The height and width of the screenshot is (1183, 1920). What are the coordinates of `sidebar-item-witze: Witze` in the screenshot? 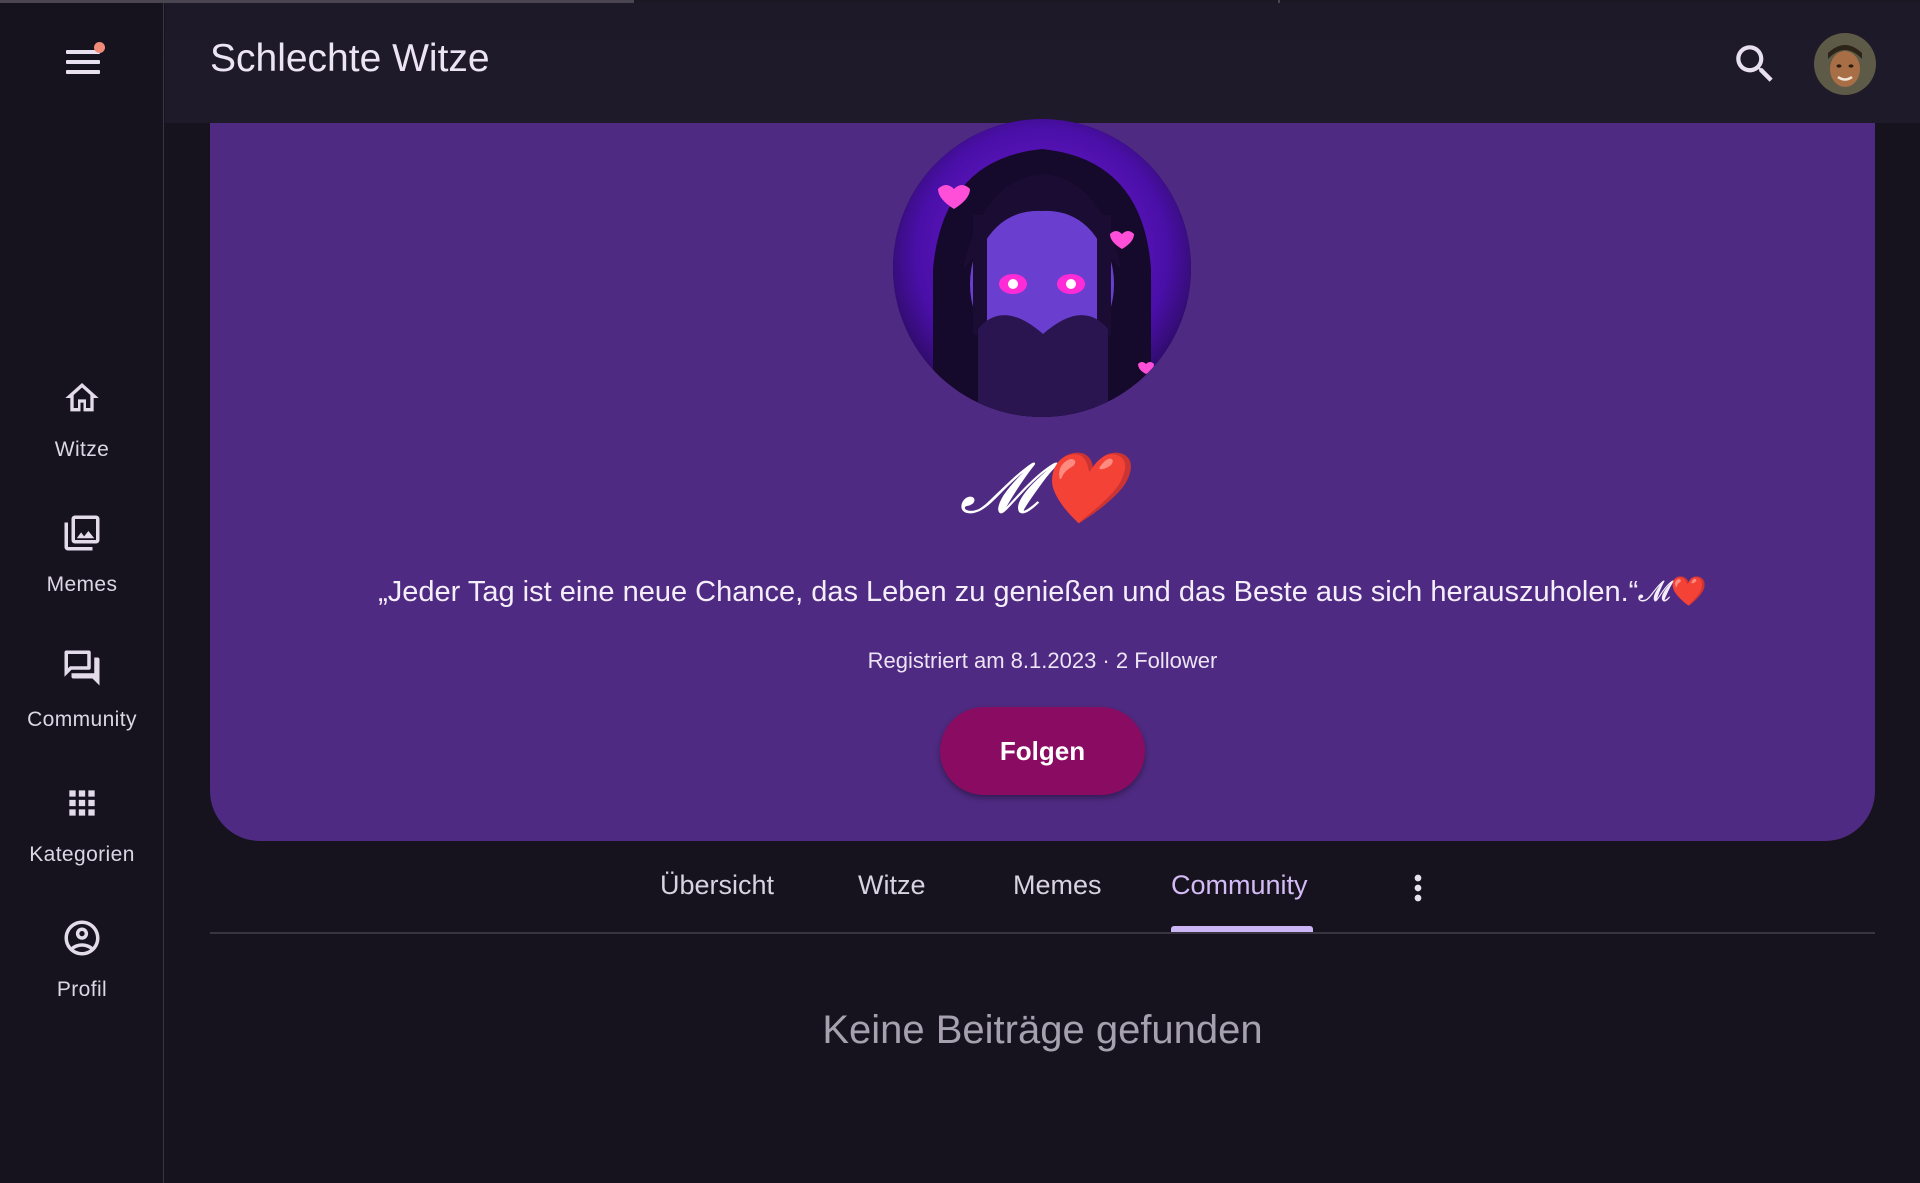 It's located at (82, 431).